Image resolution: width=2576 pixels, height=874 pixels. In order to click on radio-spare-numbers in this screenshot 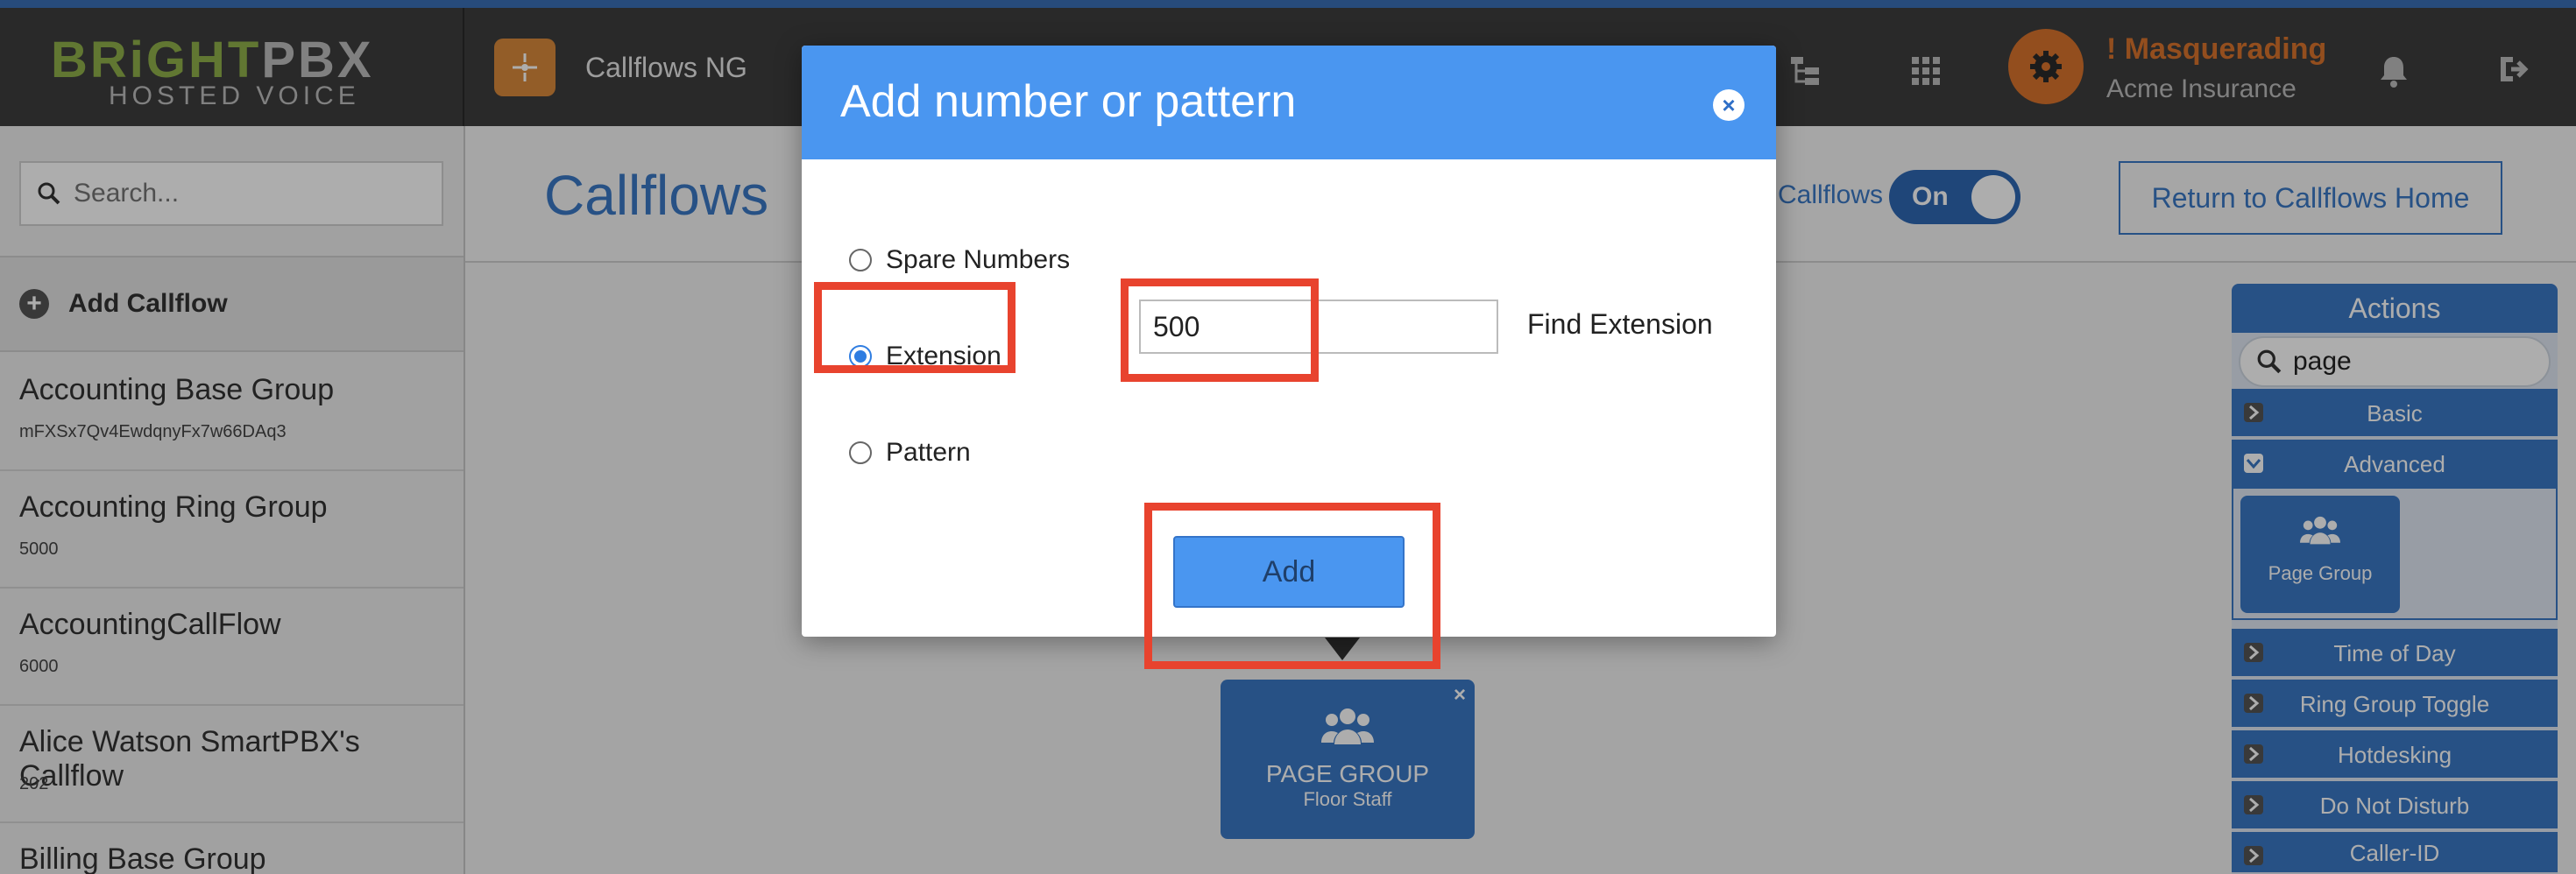, I will do `click(860, 260)`.